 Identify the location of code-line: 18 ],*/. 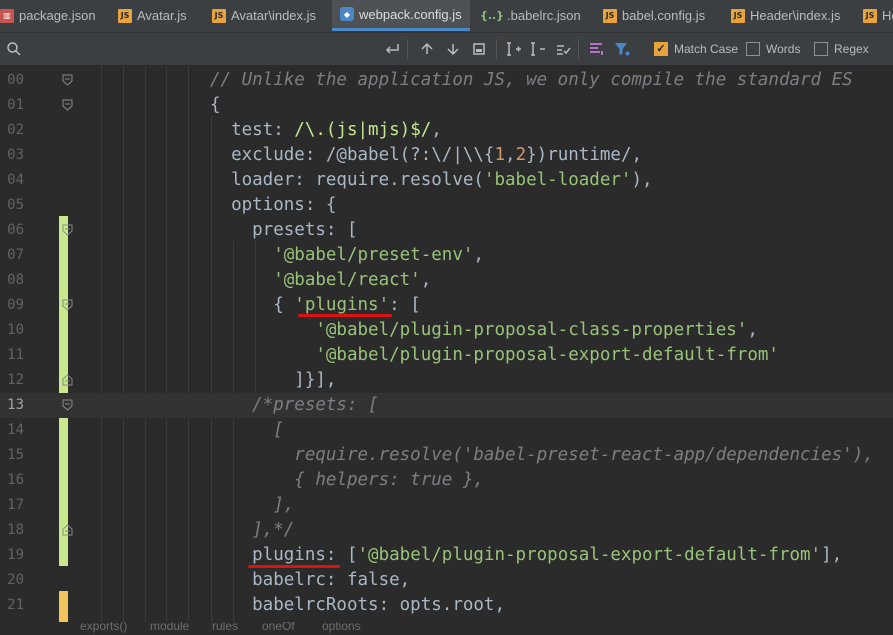
(446, 530).